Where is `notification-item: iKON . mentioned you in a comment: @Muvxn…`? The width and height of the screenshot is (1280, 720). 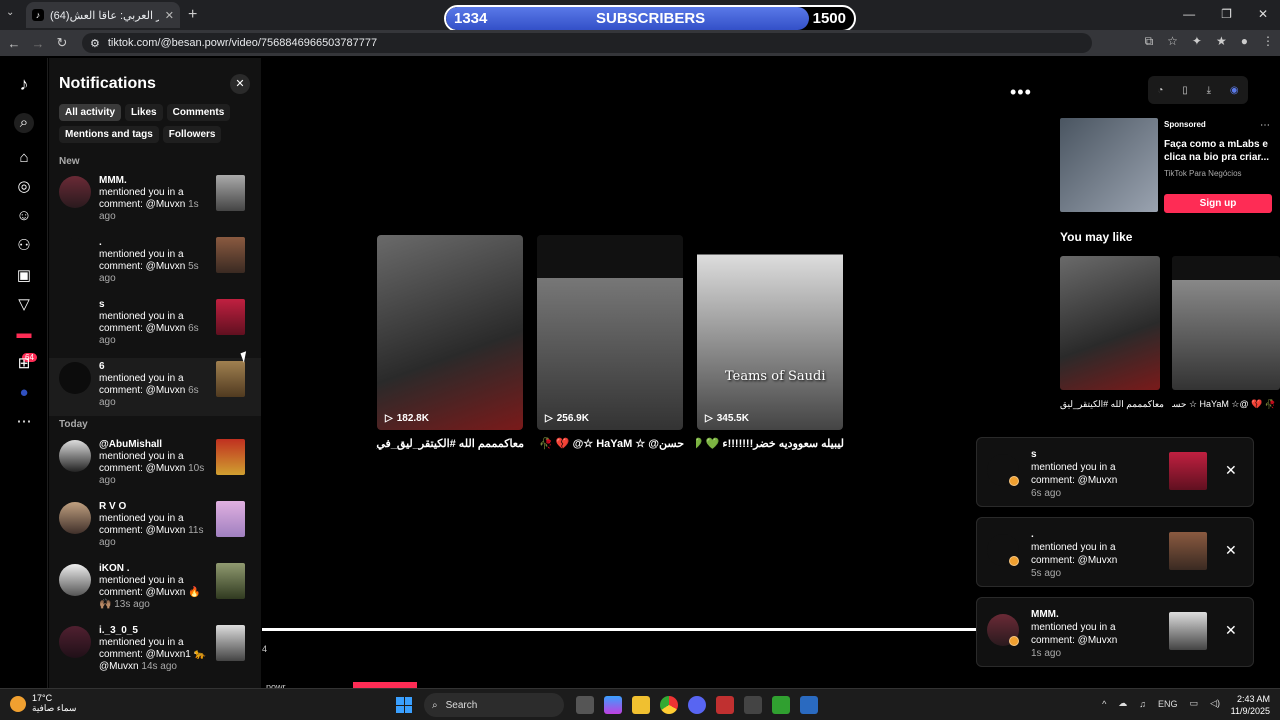 notification-item: iKON . mentioned you in a comment: @Muvxn… is located at coordinates (155, 589).